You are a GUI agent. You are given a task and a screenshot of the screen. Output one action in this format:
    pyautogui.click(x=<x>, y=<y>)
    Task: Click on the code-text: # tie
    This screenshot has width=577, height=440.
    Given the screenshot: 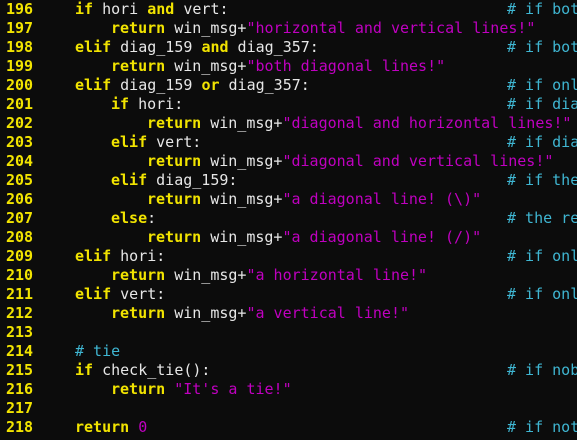 What is the action you would take?
    pyautogui.click(x=97, y=351)
    